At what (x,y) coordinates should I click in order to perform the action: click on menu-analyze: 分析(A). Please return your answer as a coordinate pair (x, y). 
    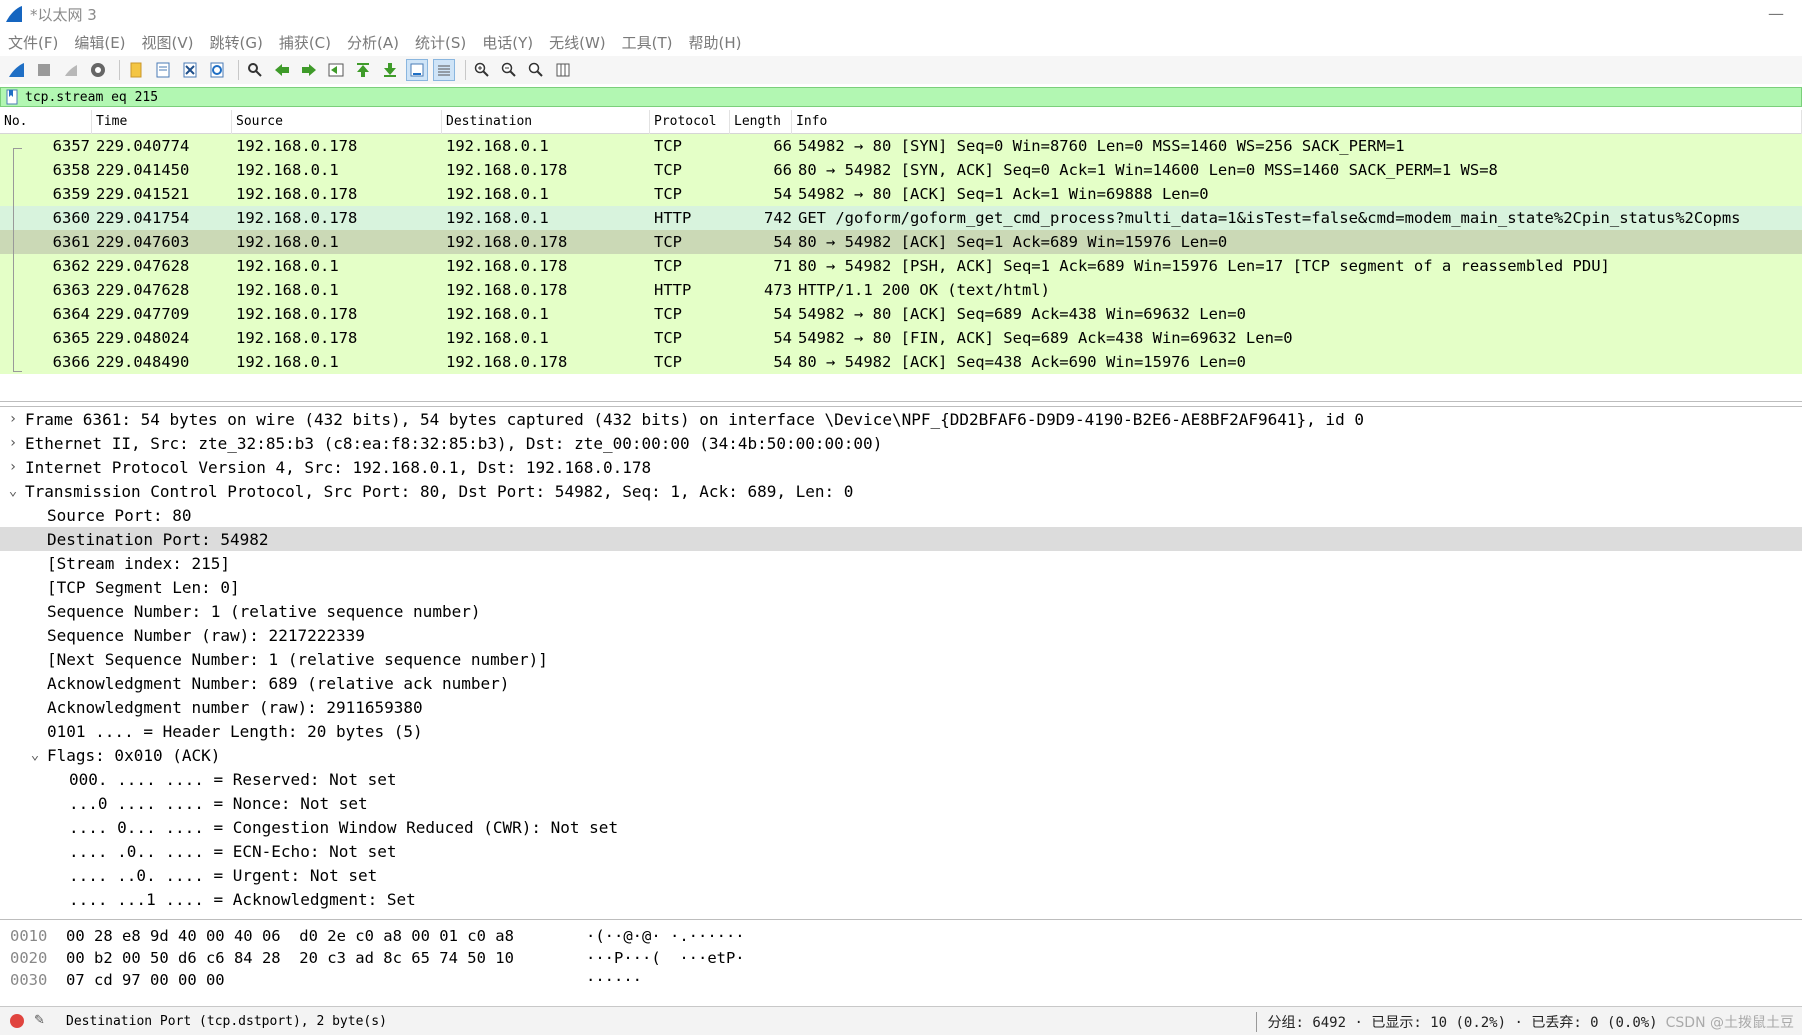
    Looking at the image, I should click on (373, 42).